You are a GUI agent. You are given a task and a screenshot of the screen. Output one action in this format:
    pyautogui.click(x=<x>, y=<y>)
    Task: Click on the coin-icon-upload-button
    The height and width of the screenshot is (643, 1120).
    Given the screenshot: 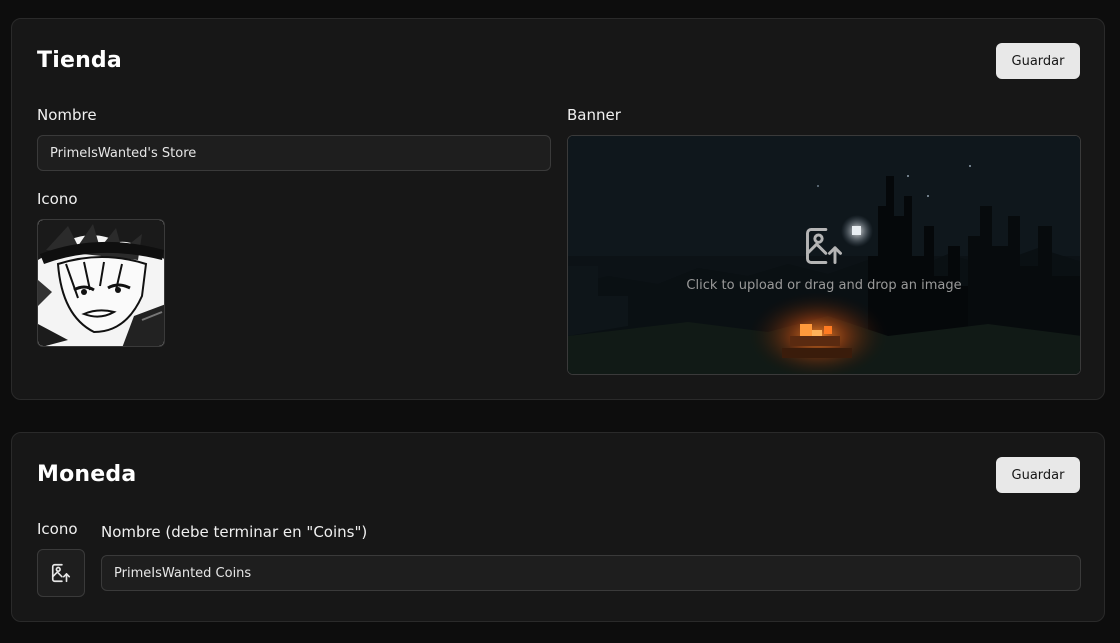 What is the action you would take?
    pyautogui.click(x=61, y=573)
    